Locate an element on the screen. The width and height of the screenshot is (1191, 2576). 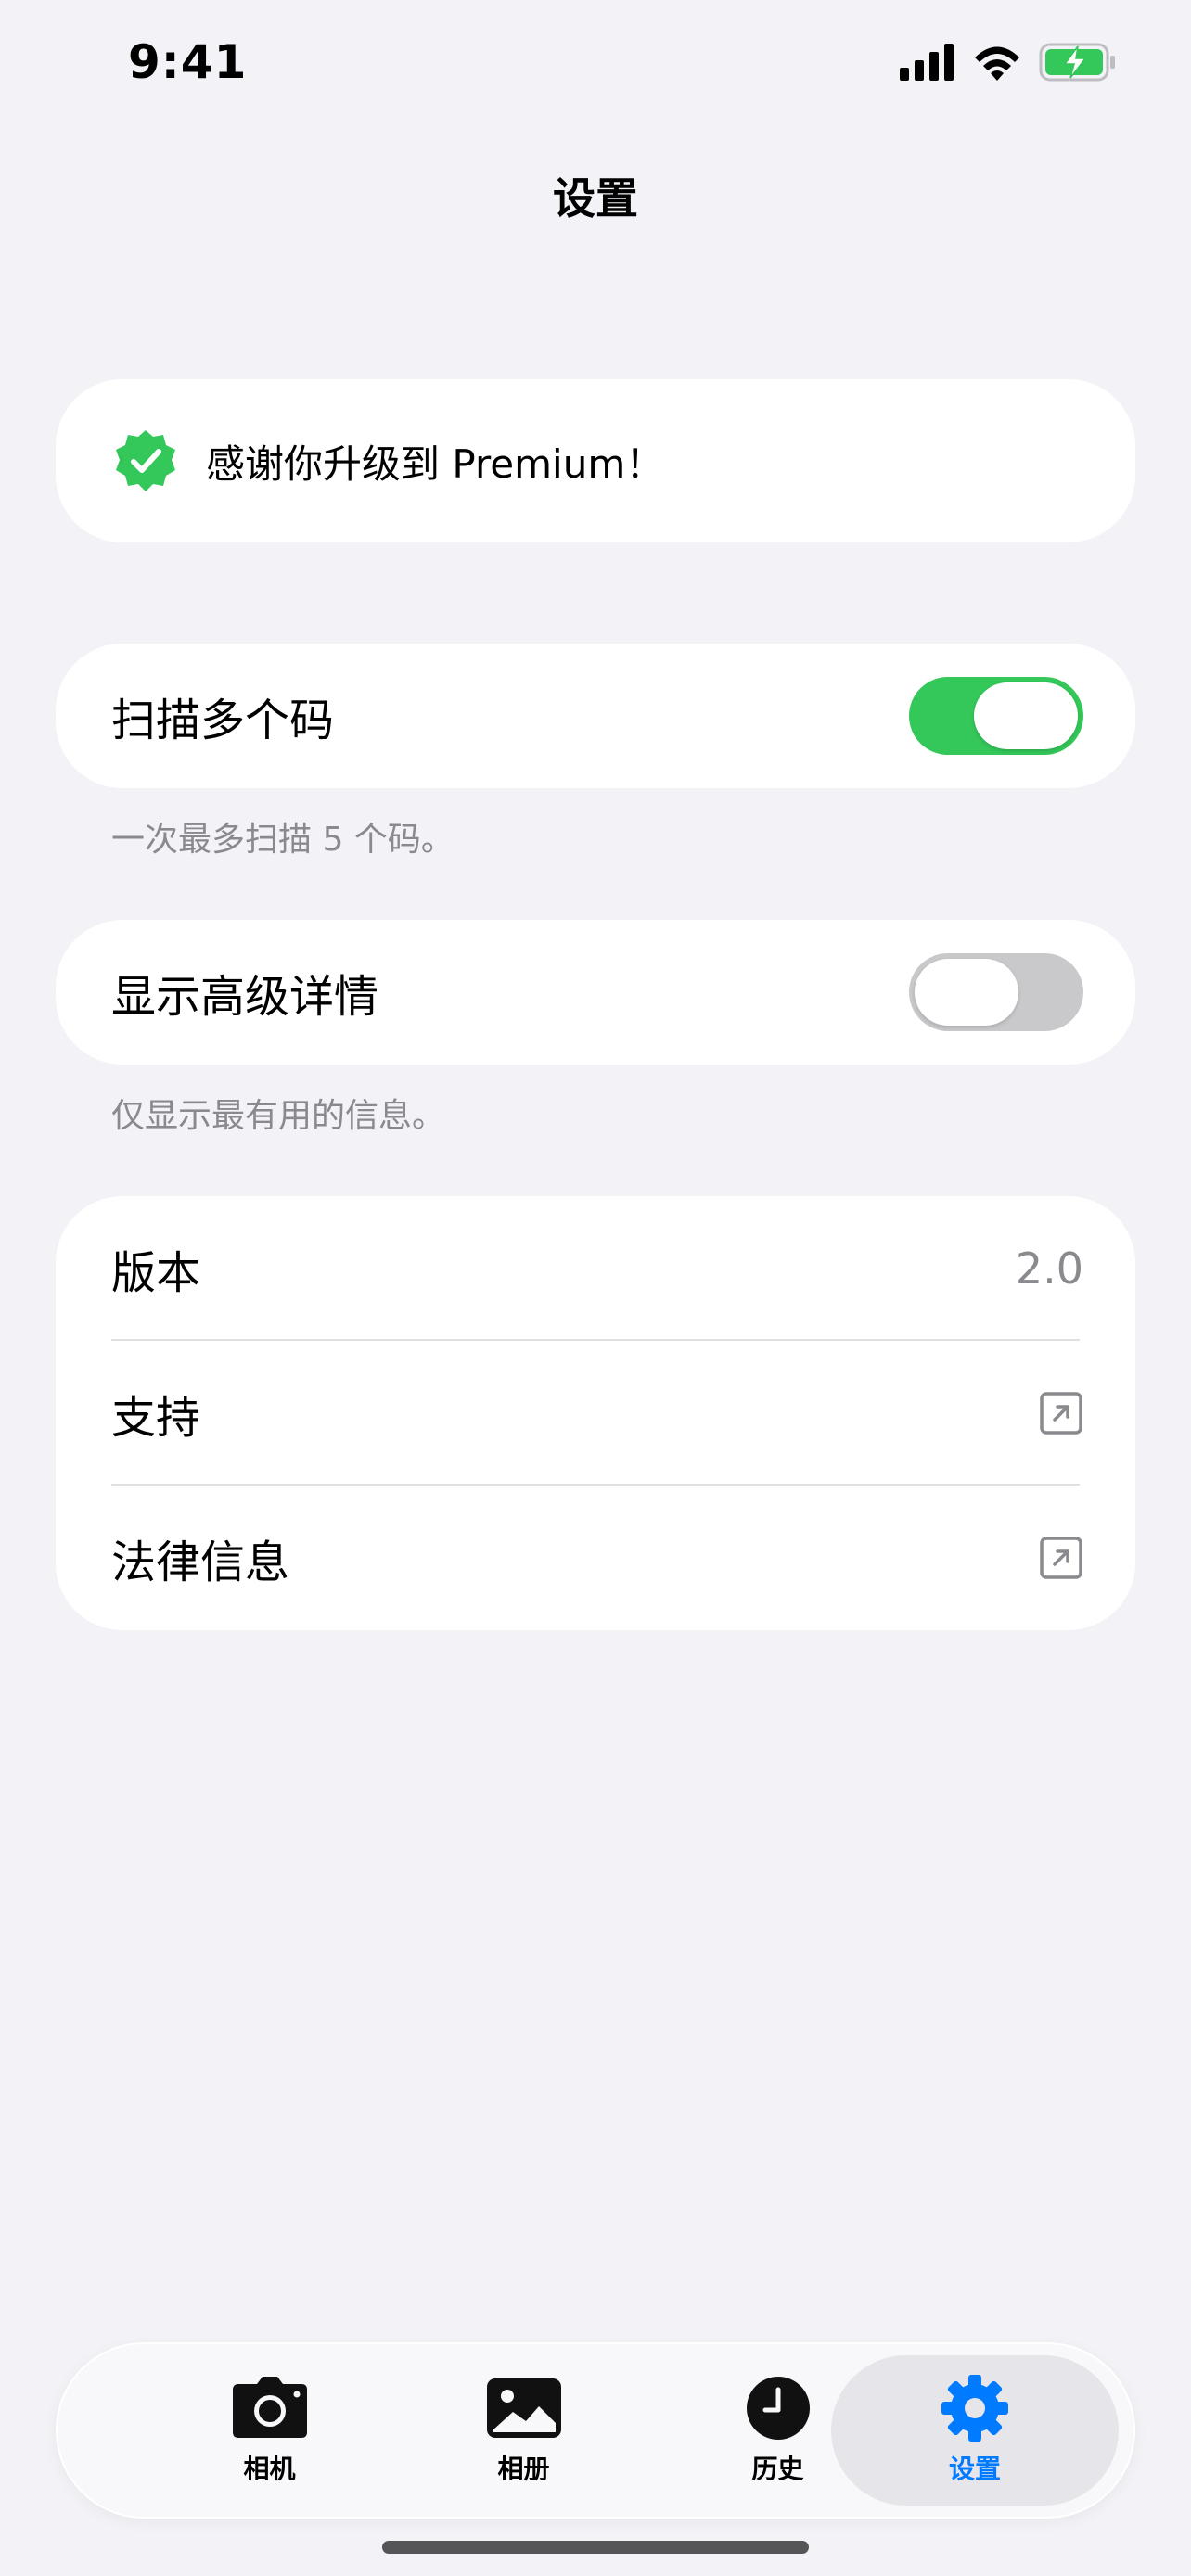
support-row: 支持 is located at coordinates (595, 1413).